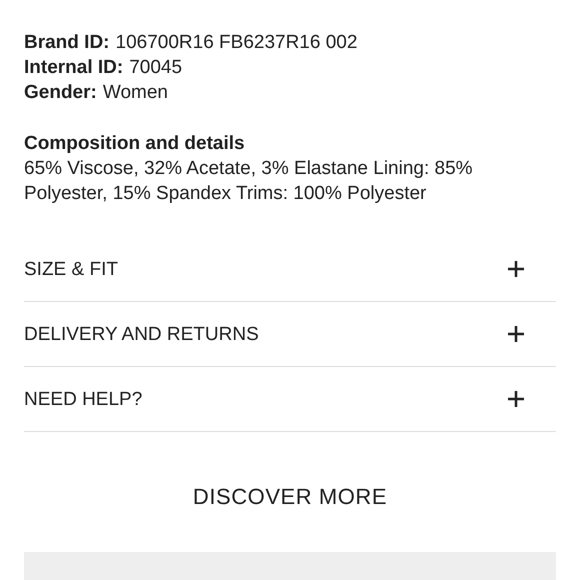 The height and width of the screenshot is (580, 580). I want to click on accordion-header: NEED HELP?, so click(83, 399).